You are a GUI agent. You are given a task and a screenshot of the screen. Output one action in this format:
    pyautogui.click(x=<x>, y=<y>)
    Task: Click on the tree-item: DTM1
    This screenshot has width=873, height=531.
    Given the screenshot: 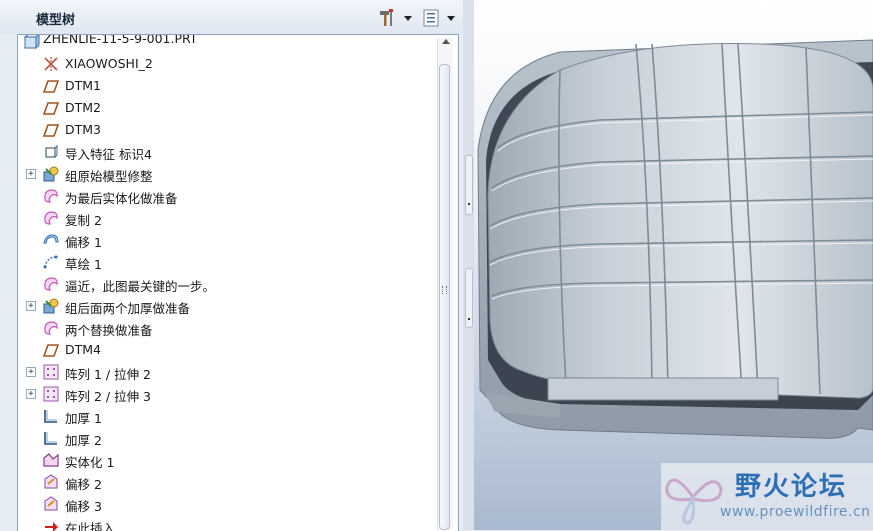 What is the action you would take?
    pyautogui.click(x=228, y=86)
    